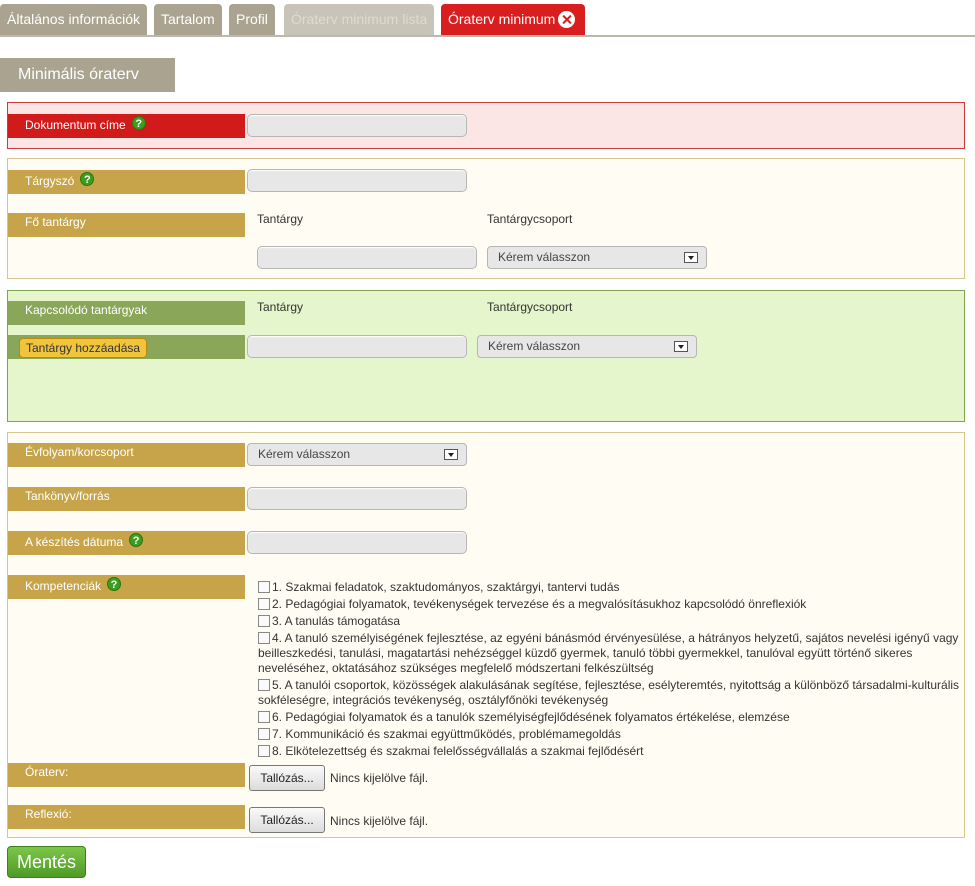 The image size is (975, 886). What do you see at coordinates (379, 778) in the screenshot?
I see `lesson-plan-file-status: Nincs kijelölve fájl.` at bounding box center [379, 778].